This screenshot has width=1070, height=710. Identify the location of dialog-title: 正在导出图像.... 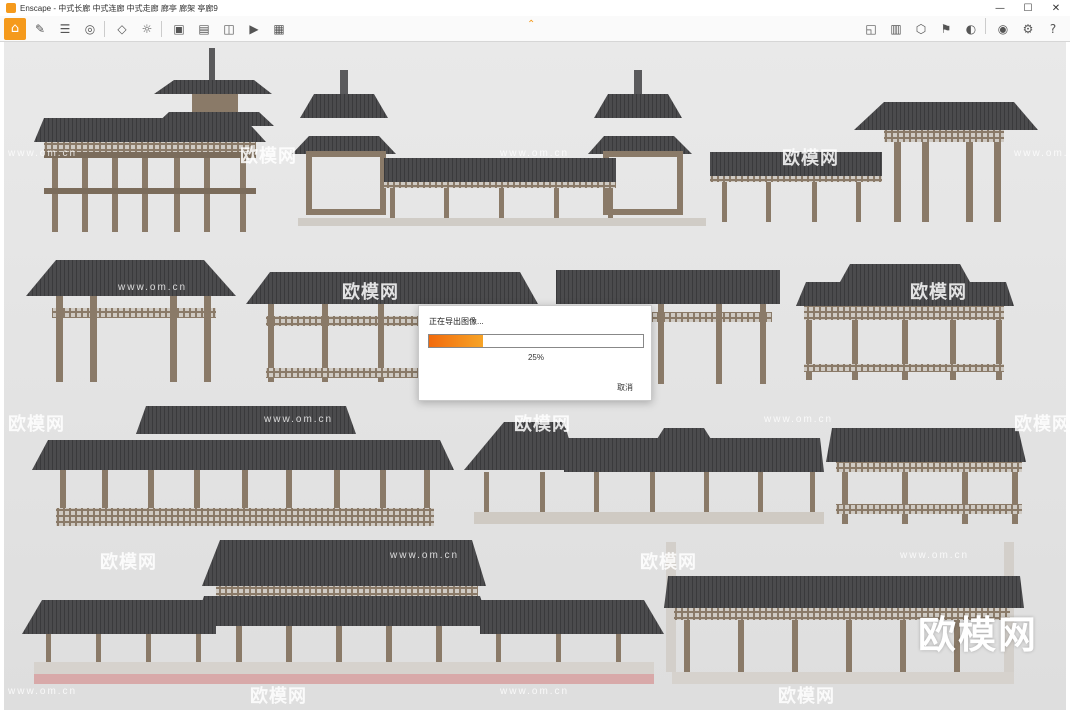
(456, 321).